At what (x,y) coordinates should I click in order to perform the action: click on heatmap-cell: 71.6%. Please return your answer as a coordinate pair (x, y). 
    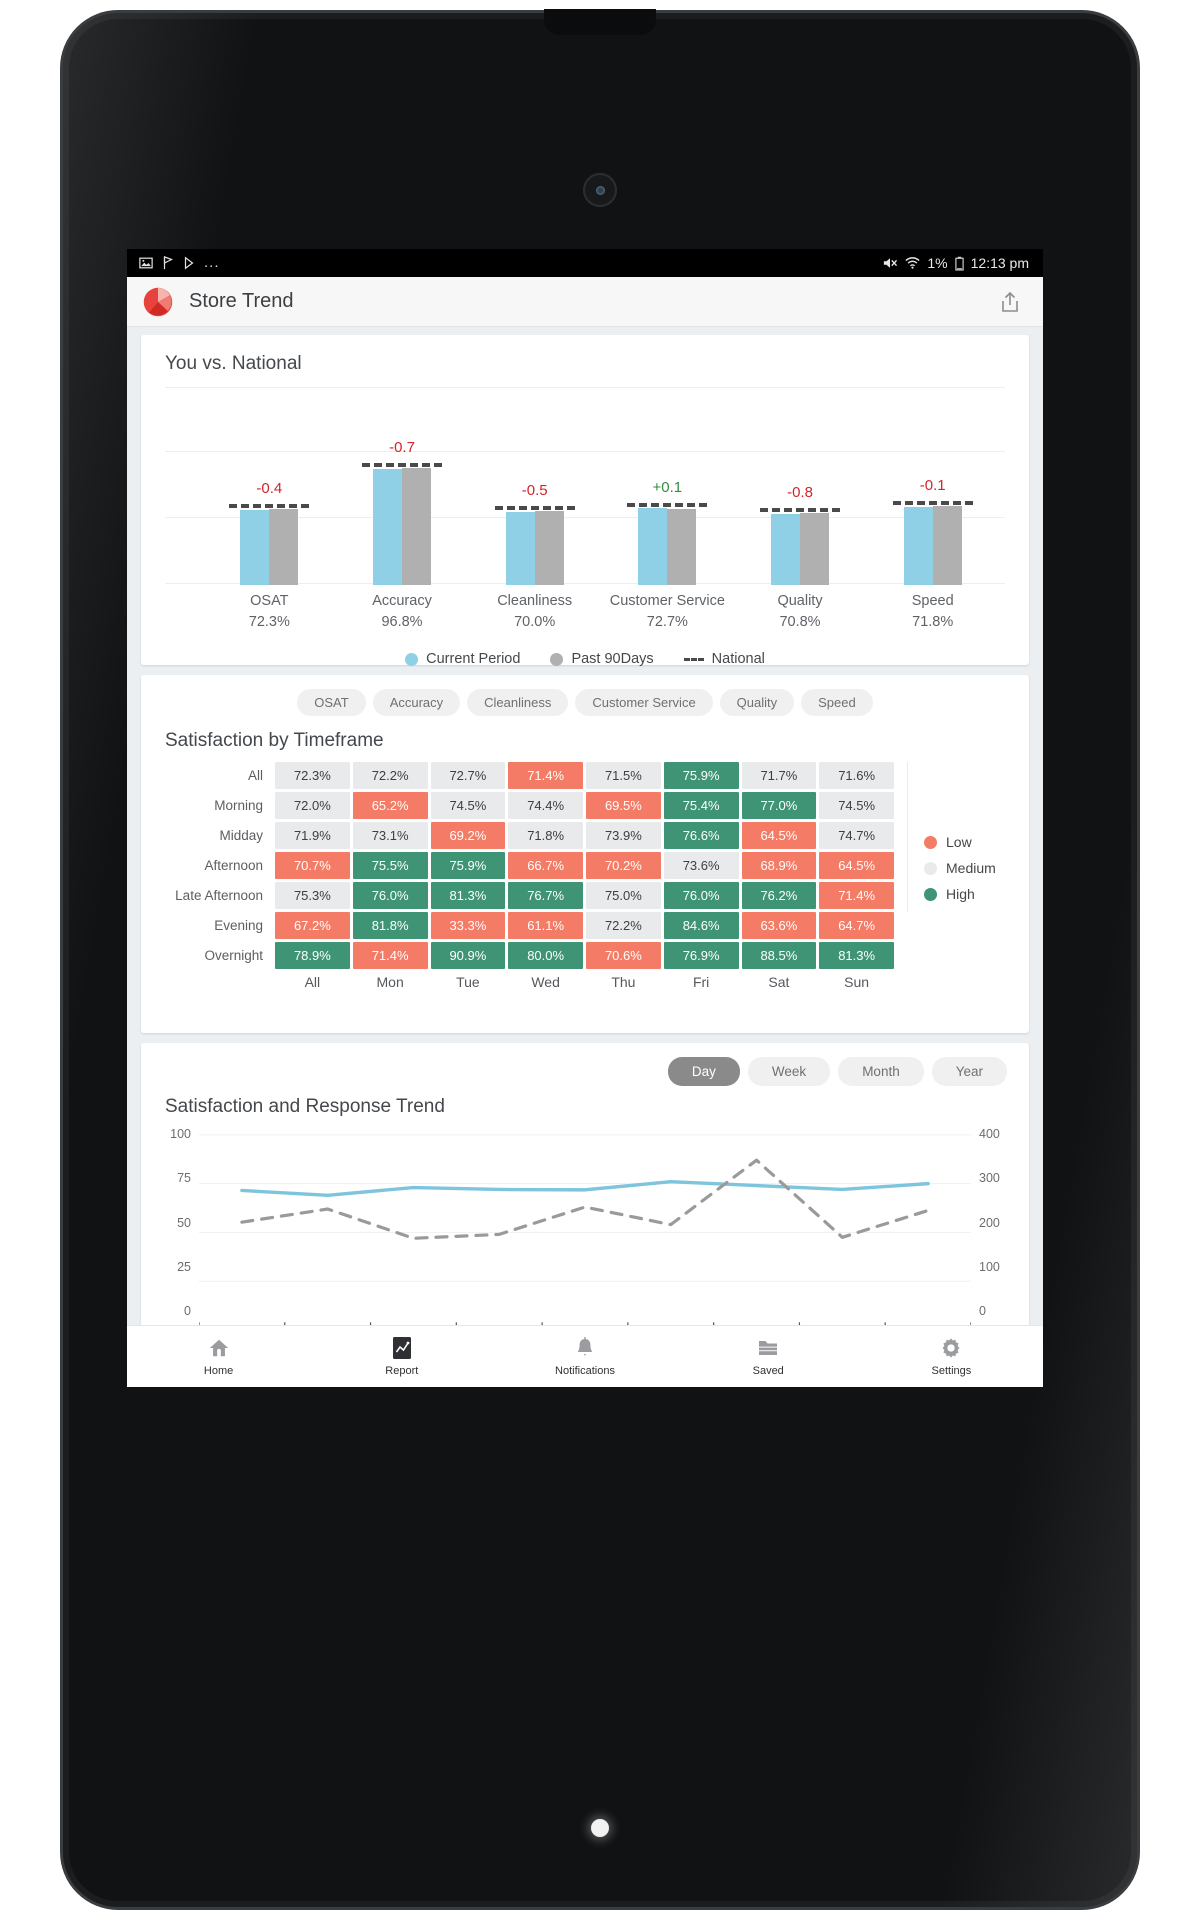
    Looking at the image, I should click on (856, 775).